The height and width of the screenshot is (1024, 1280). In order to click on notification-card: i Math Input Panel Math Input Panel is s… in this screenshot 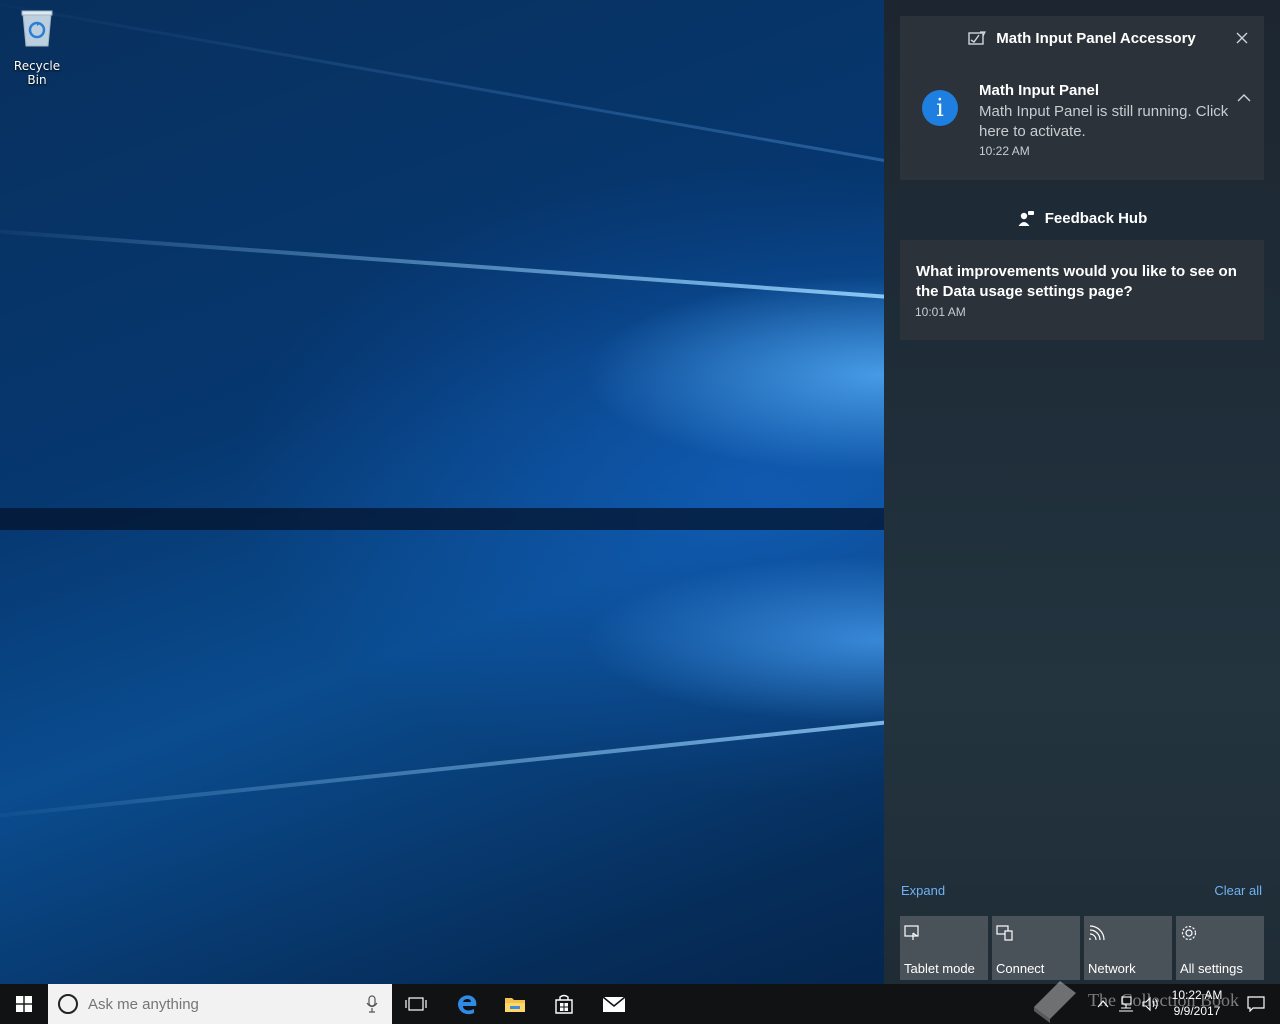, I will do `click(1082, 120)`.